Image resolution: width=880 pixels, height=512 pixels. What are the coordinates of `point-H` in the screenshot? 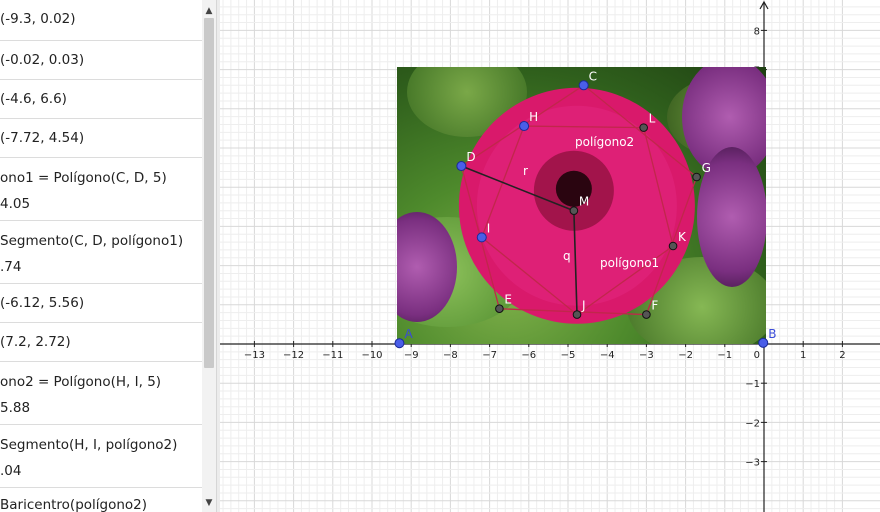 It's located at (524, 126).